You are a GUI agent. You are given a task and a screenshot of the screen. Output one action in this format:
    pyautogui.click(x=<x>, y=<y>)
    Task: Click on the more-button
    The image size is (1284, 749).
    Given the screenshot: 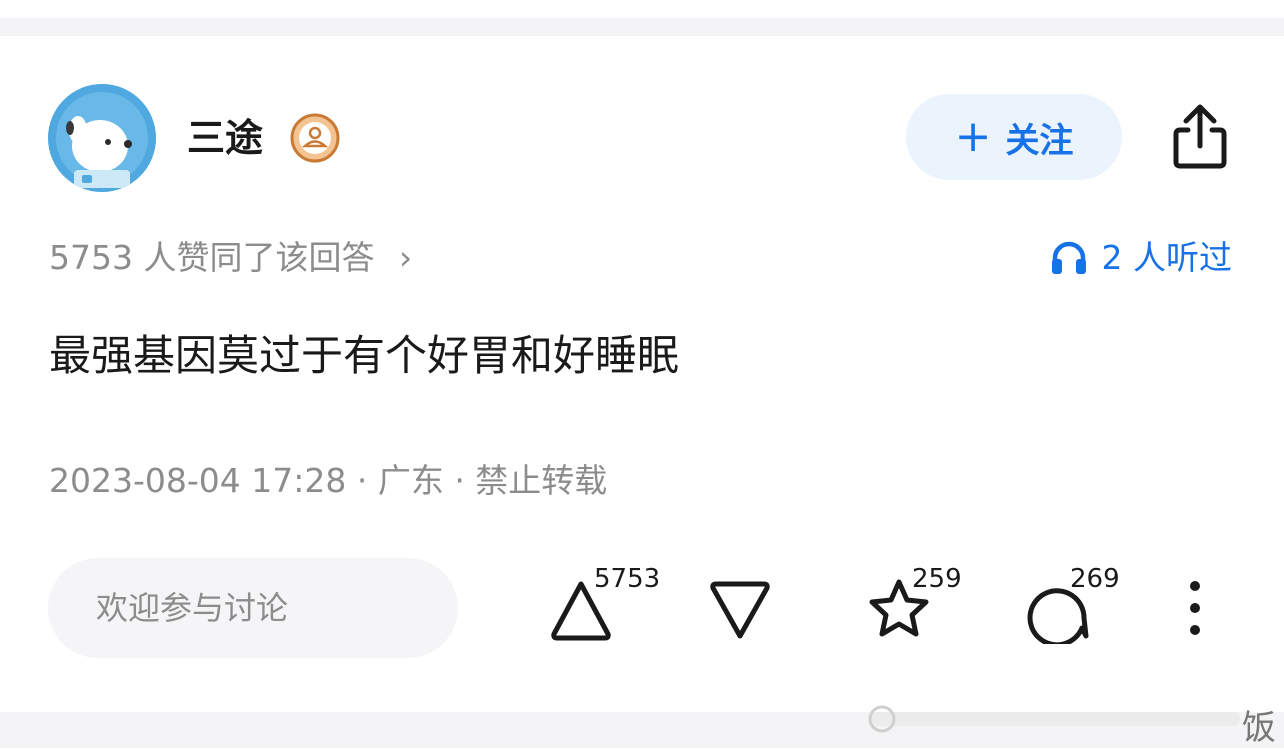 What is the action you would take?
    pyautogui.click(x=1195, y=608)
    